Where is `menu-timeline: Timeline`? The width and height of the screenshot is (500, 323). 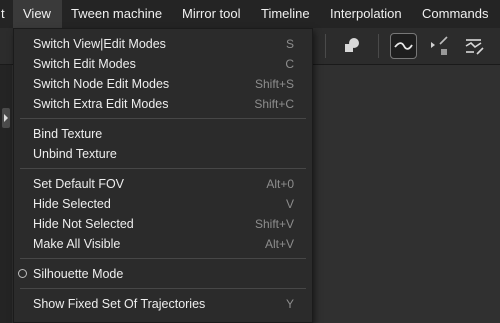 menu-timeline: Timeline is located at coordinates (285, 14).